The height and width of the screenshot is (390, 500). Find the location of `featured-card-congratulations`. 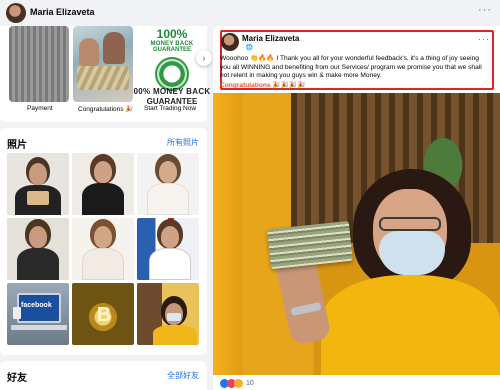

featured-card-congratulations is located at coordinates (103, 64).